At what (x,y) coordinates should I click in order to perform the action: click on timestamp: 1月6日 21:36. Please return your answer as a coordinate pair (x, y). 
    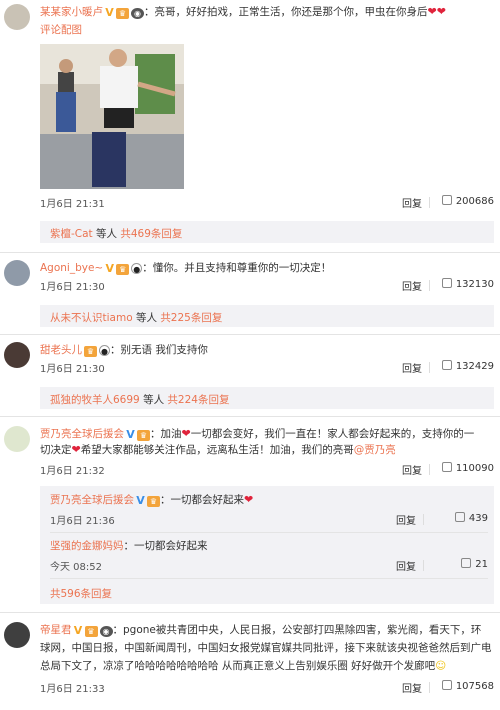
    Looking at the image, I should click on (82, 521).